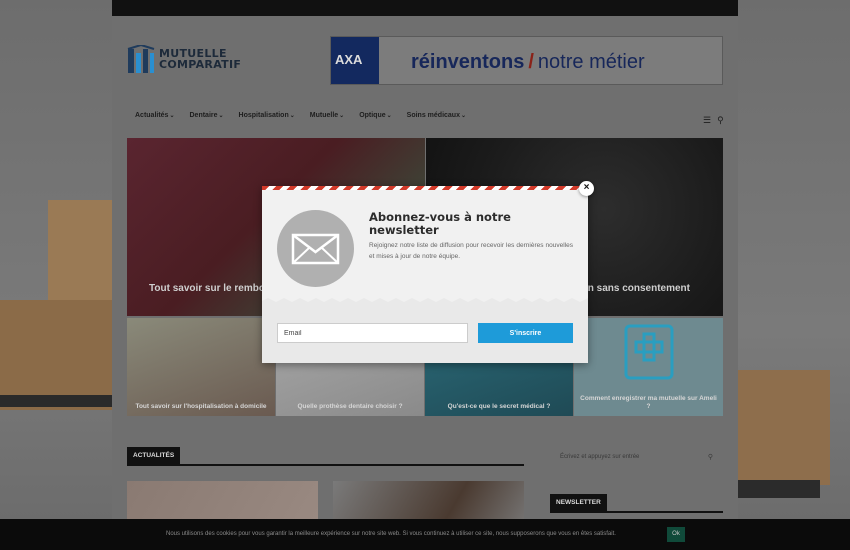 This screenshot has width=850, height=550. I want to click on site-logo: MUTUELLE COMPARATIF, so click(189, 61).